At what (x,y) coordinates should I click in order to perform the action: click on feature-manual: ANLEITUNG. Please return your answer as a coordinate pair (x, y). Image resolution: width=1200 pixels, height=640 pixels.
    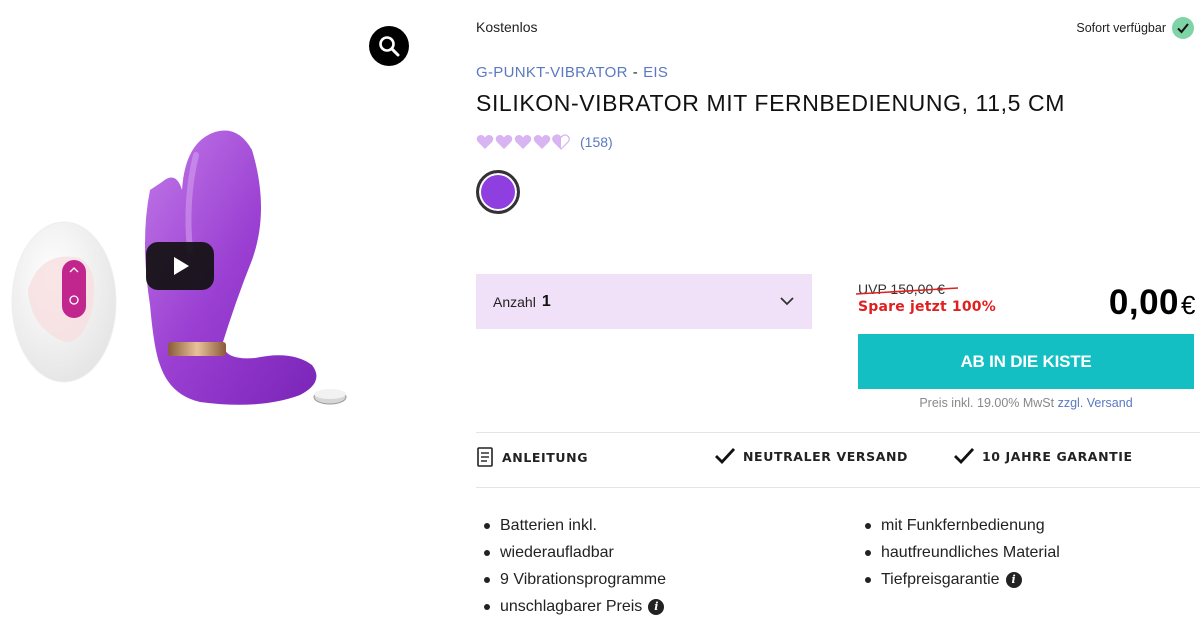
    Looking at the image, I should click on (532, 457).